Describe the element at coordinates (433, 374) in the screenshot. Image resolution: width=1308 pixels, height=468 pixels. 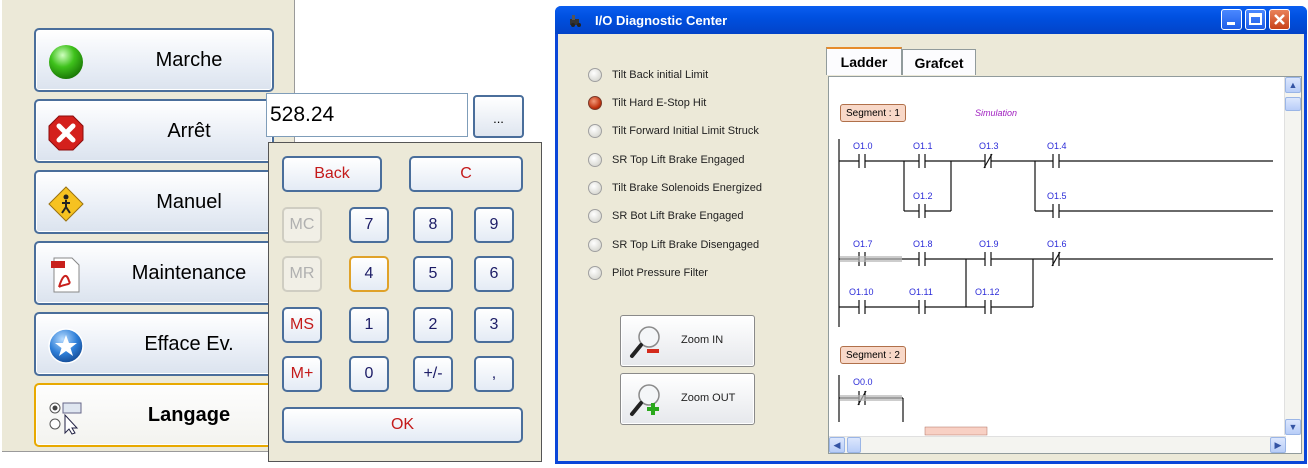
I see `sign-toggle-key: +/-` at that location.